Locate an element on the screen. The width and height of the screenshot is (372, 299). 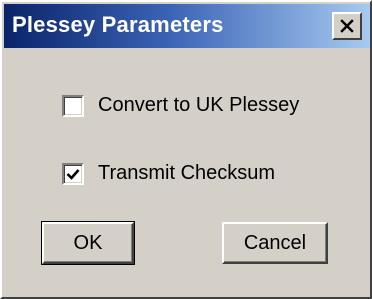
transmit-checksum-label: Transmit Checksum is located at coordinates (187, 173).